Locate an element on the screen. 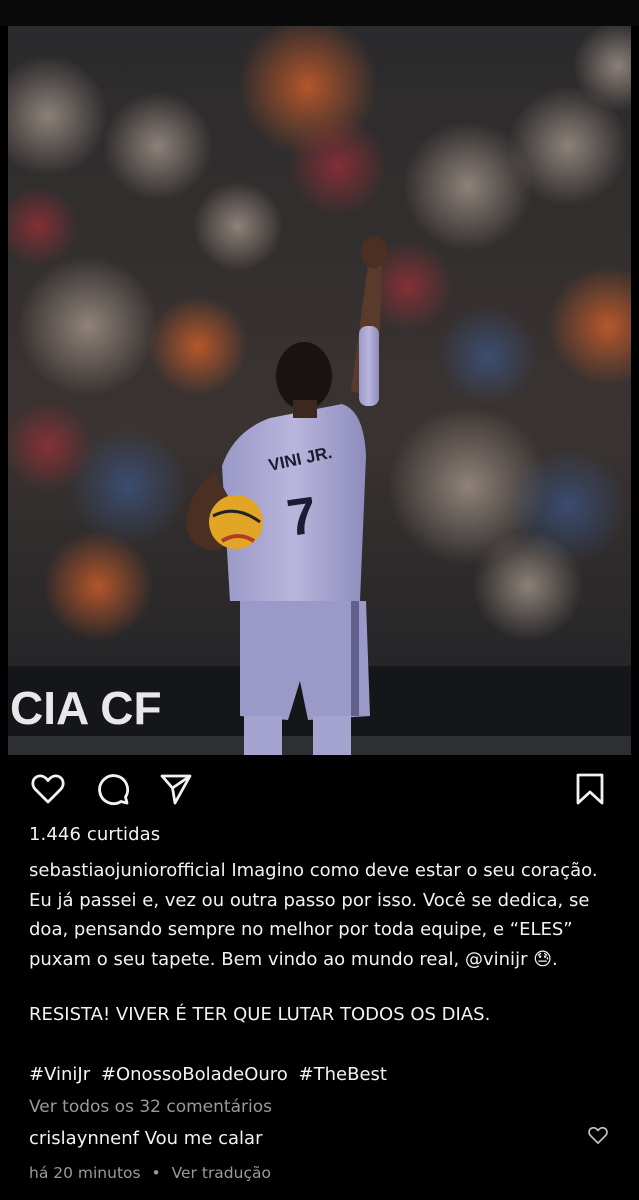 This screenshot has width=639, height=1200. comment-button is located at coordinates (113, 789).